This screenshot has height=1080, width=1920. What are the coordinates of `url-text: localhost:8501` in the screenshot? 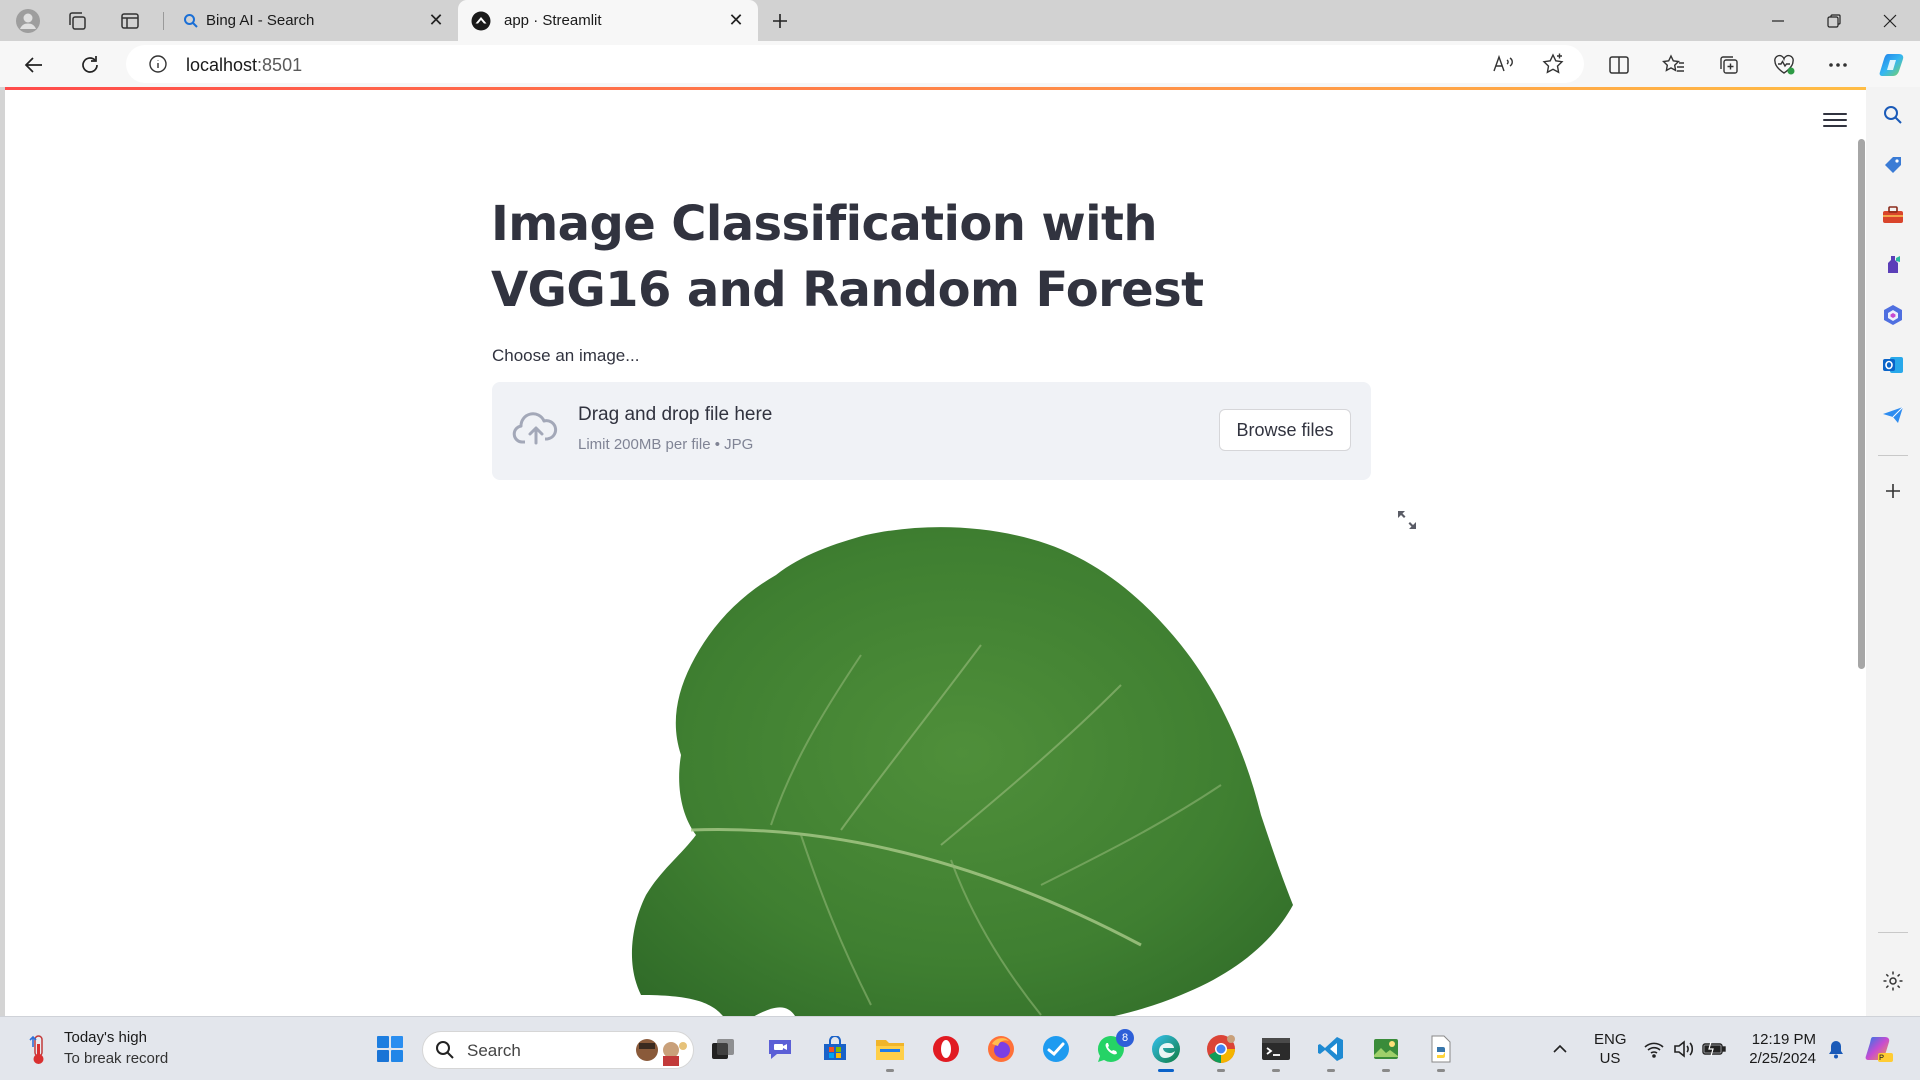 It's located at (244, 65).